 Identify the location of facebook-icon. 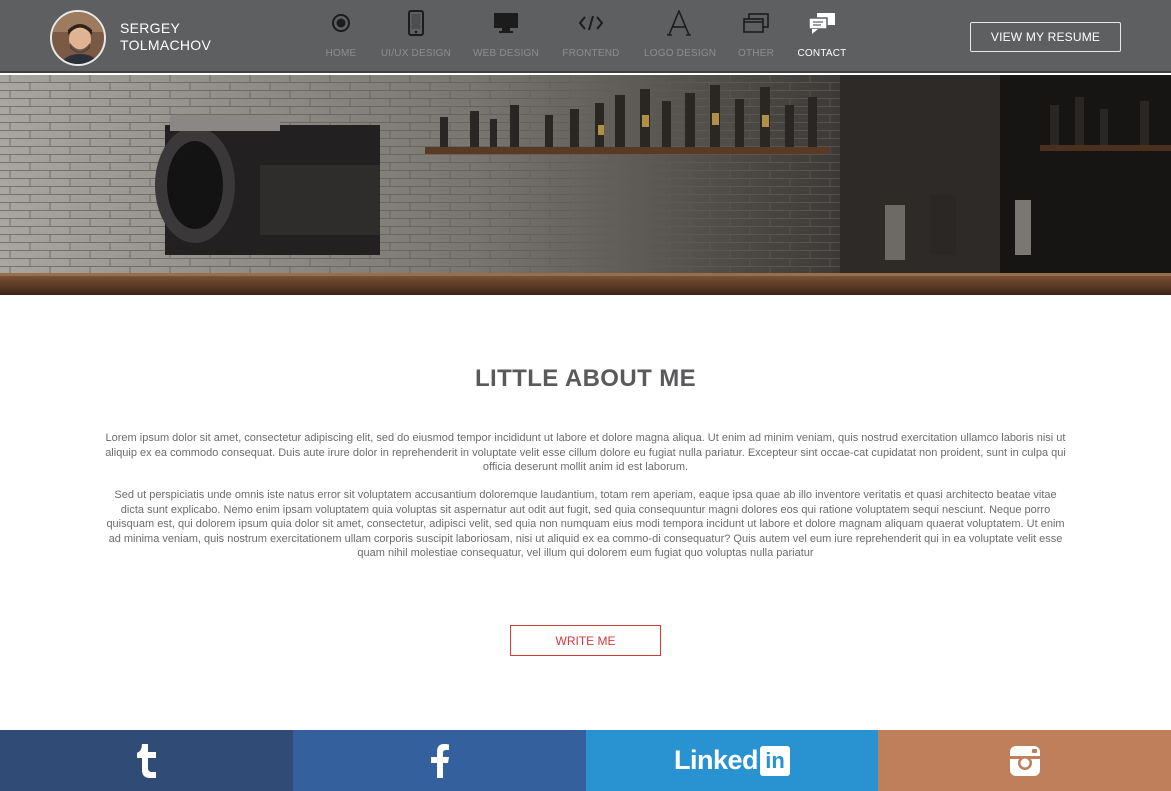
(439, 760).